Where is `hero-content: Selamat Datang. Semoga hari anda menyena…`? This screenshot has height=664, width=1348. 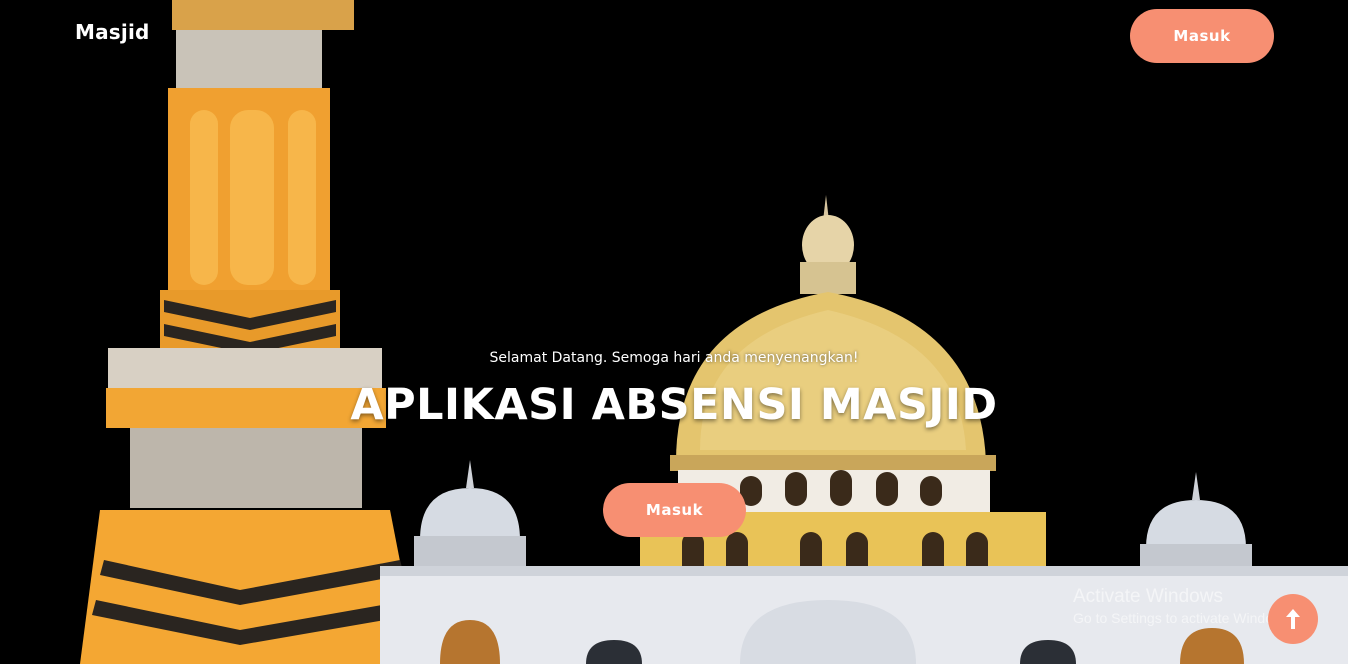
hero-content: Selamat Datang. Semoga hari anda menyena… is located at coordinates (674, 390).